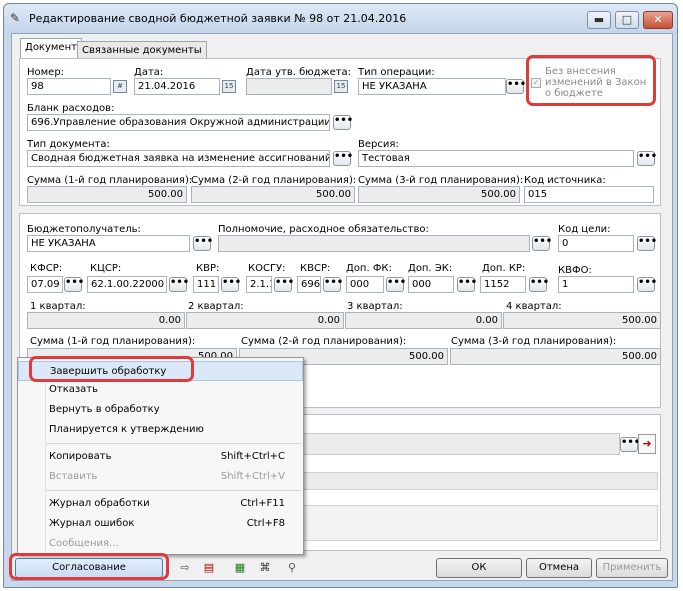  Describe the element at coordinates (149, 72) in the screenshot. I see `data-label: Дата:` at that location.